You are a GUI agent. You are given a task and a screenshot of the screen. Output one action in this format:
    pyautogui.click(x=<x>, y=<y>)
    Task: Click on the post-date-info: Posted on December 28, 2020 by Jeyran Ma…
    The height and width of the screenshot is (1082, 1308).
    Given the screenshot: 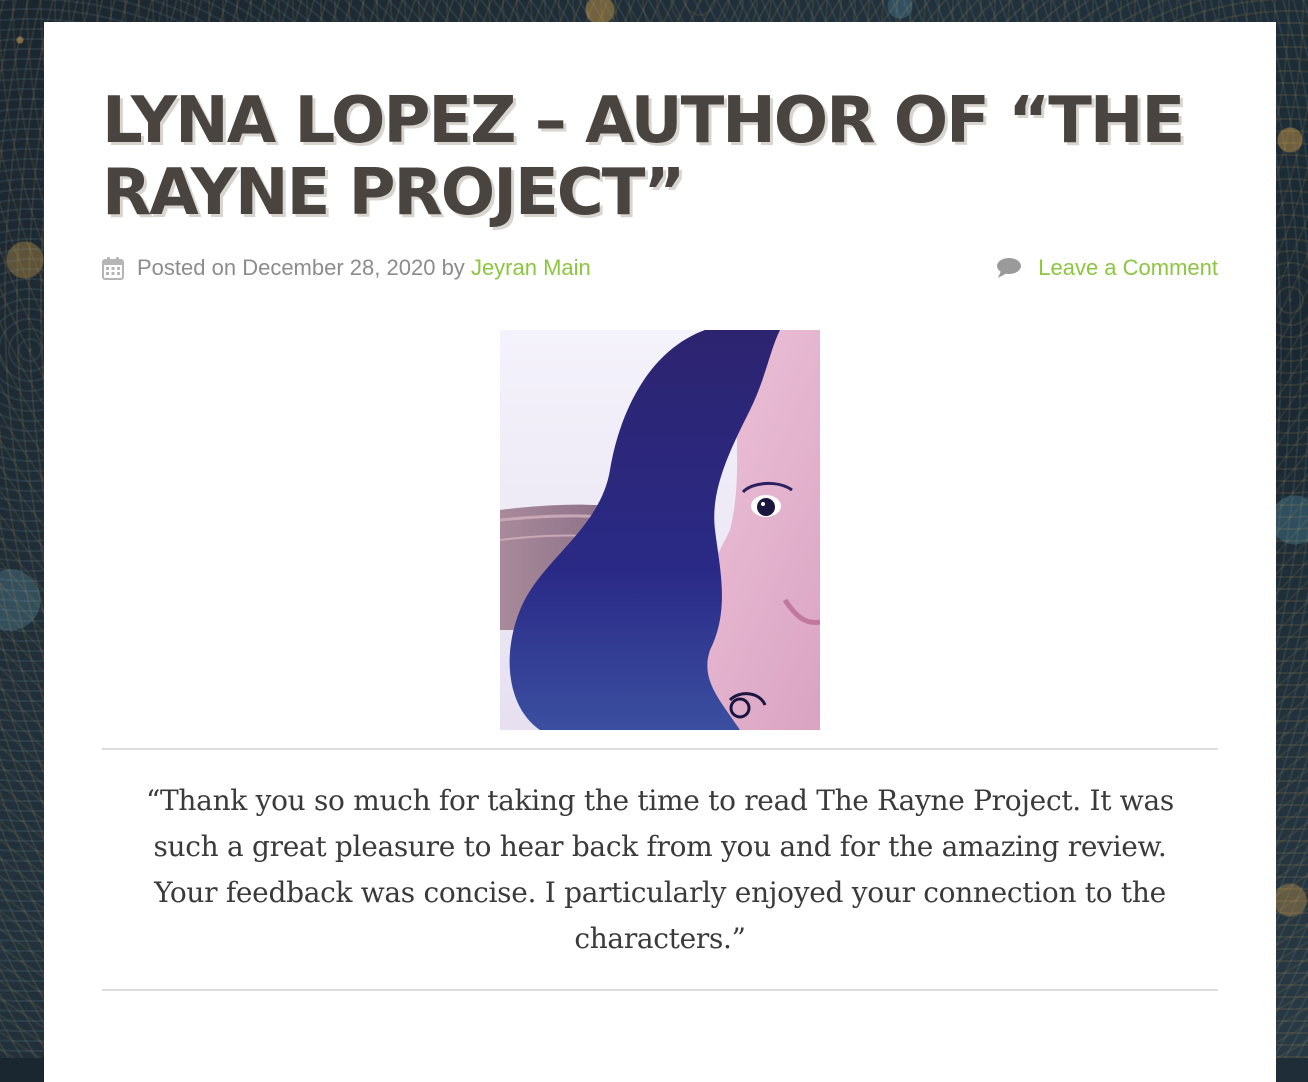 What is the action you would take?
    pyautogui.click(x=346, y=268)
    